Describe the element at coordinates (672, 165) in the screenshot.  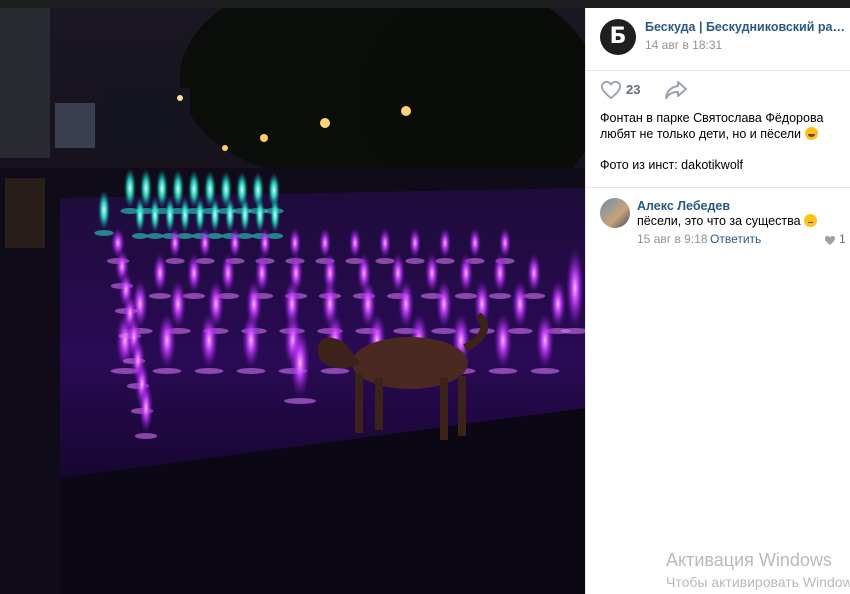
I see `post-credit: Фото из инст: dakotikwolf` at that location.